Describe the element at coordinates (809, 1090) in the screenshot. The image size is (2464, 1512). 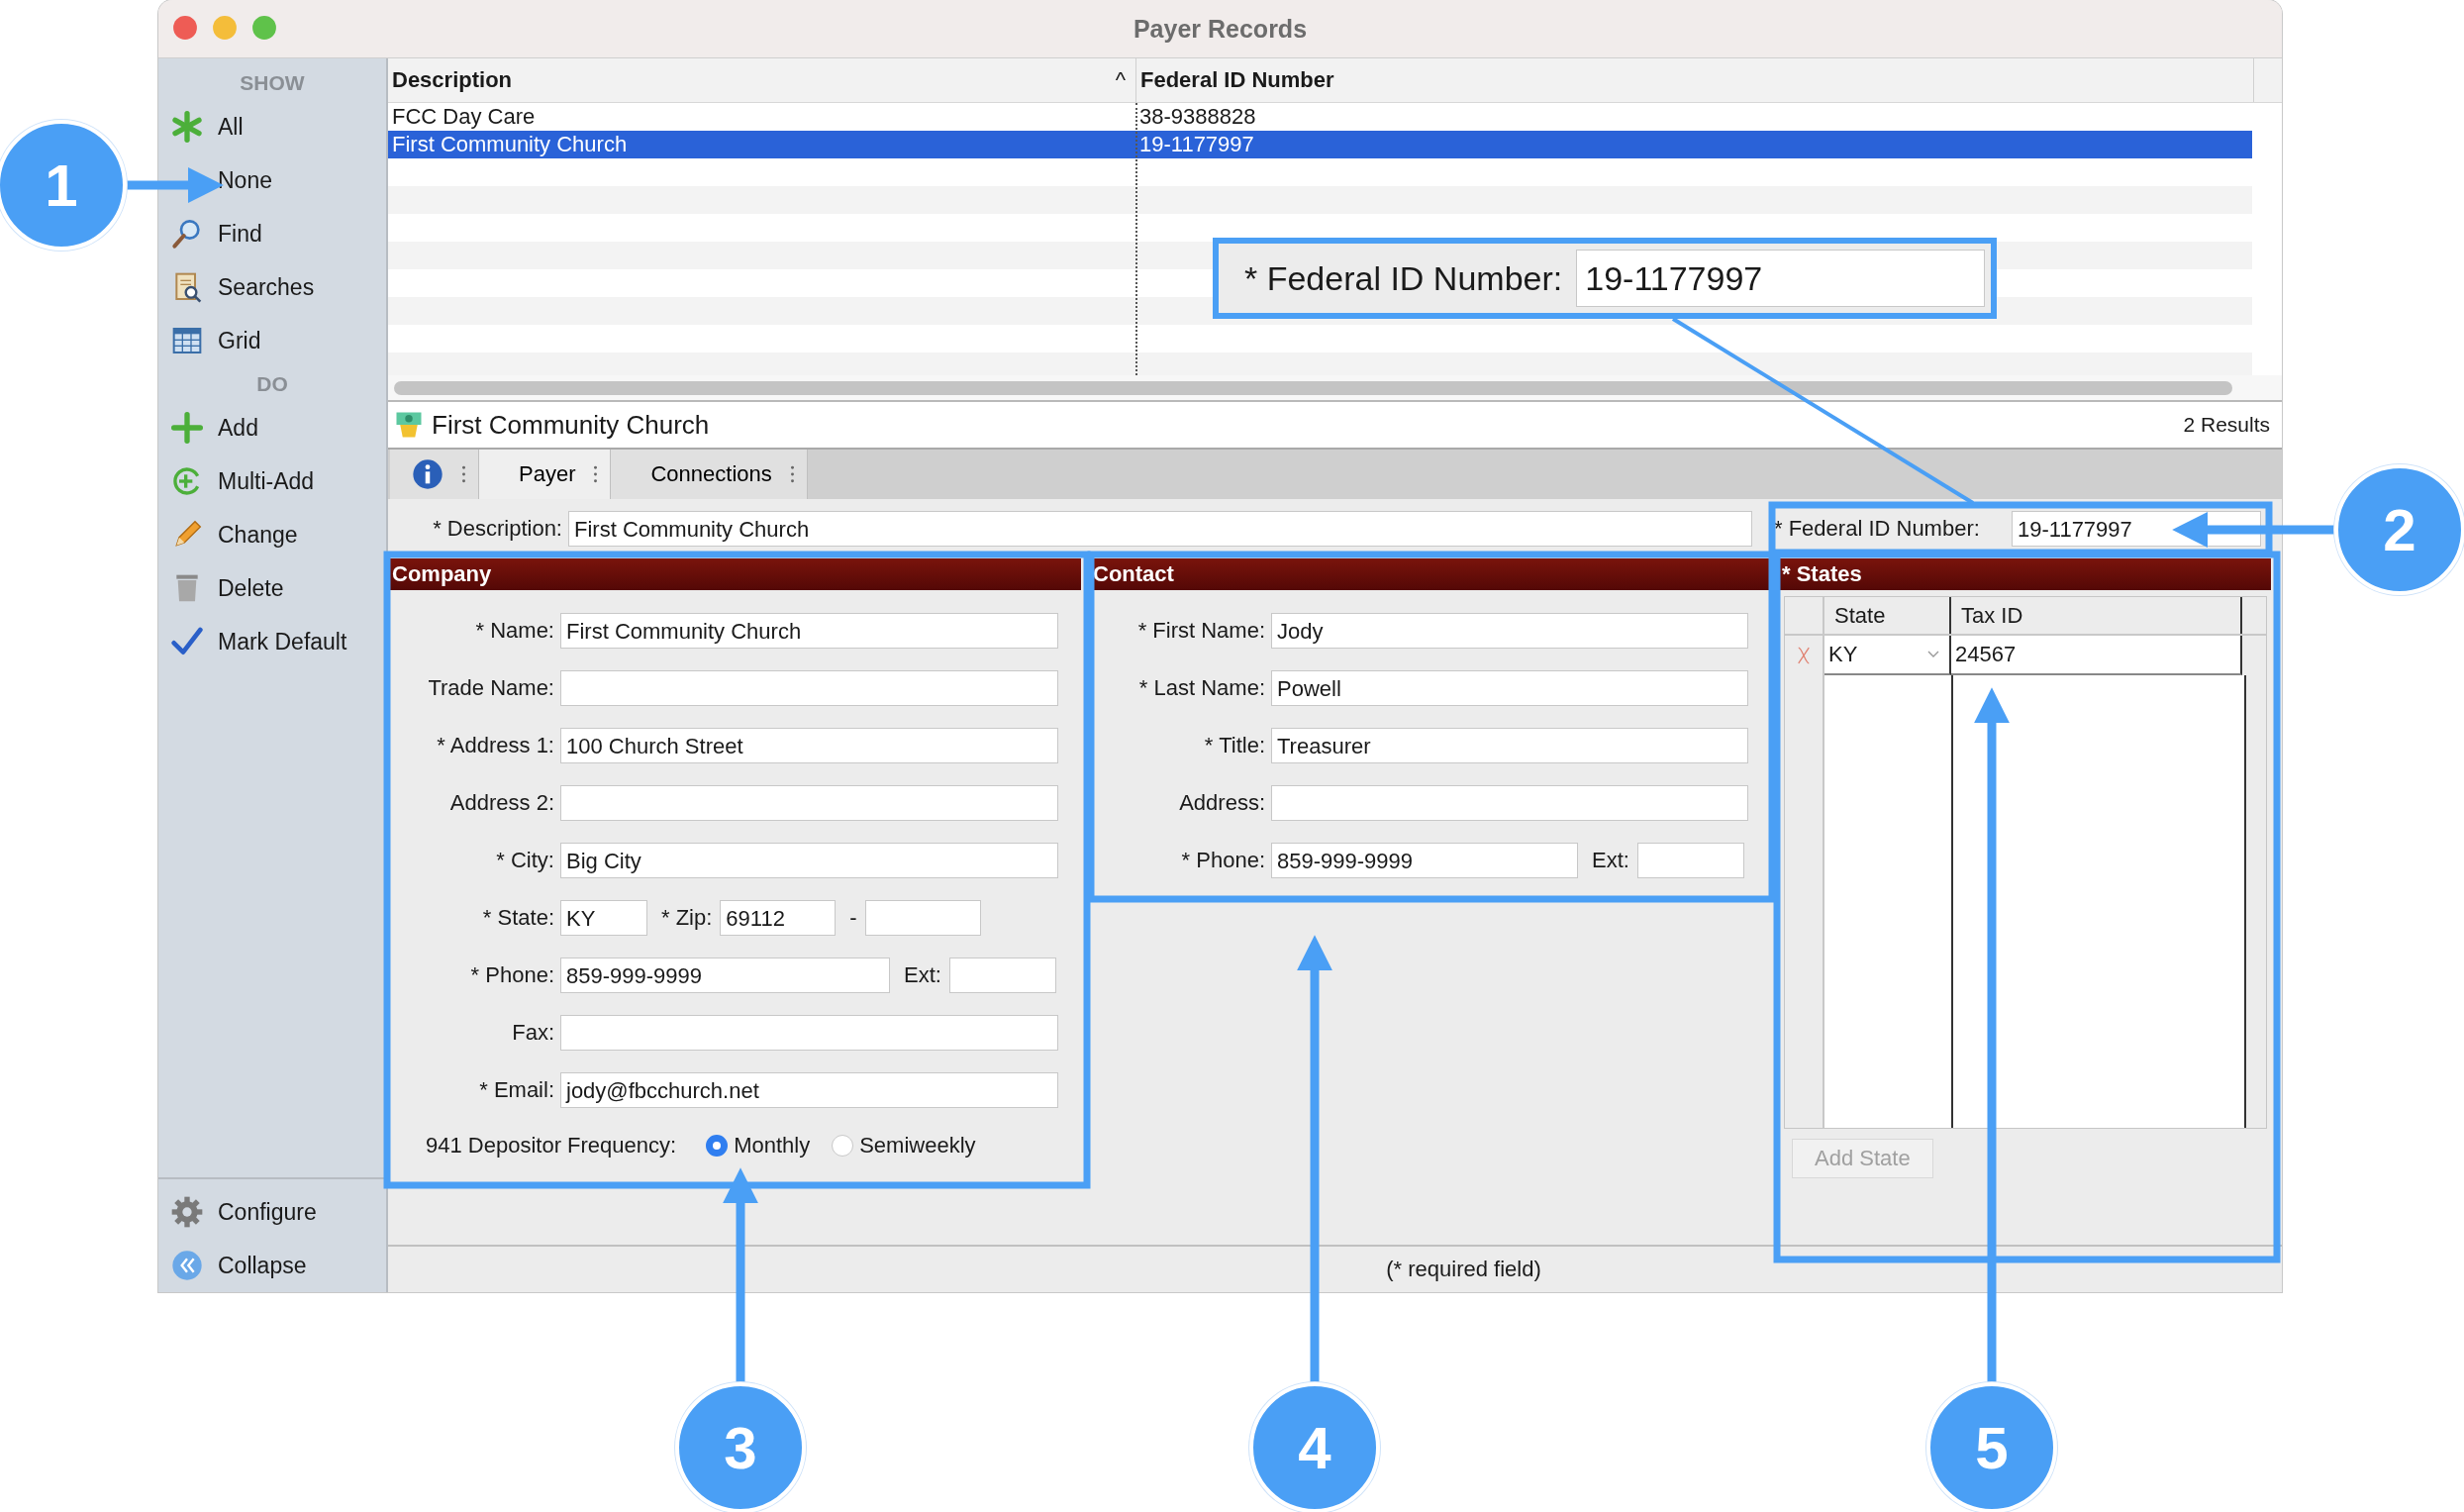
I see `input-field: jody@fbcchurch.net` at that location.